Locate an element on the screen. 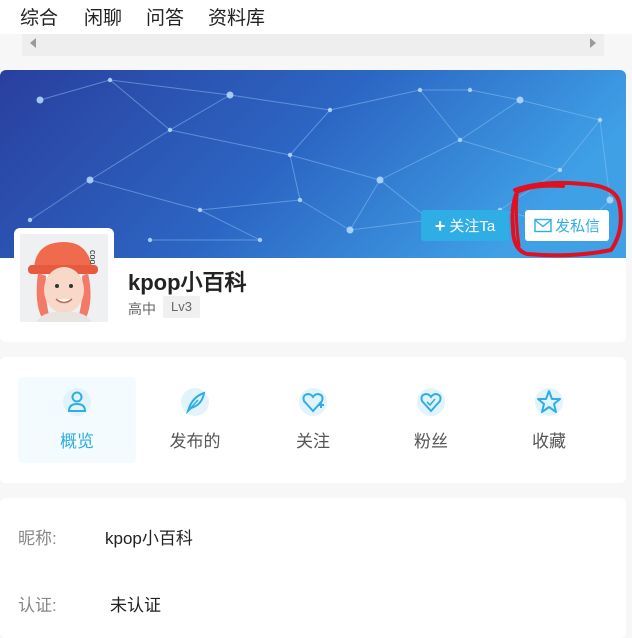  nav-overview: 概览 is located at coordinates (77, 420).